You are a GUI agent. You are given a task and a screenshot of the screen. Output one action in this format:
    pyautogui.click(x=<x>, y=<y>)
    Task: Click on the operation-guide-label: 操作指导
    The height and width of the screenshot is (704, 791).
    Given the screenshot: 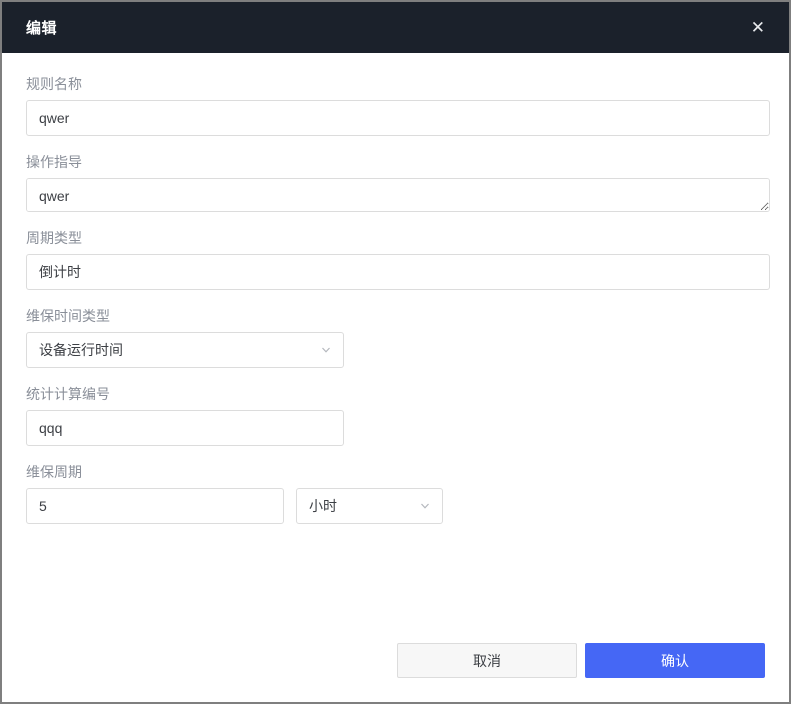 What is the action you would take?
    pyautogui.click(x=54, y=162)
    